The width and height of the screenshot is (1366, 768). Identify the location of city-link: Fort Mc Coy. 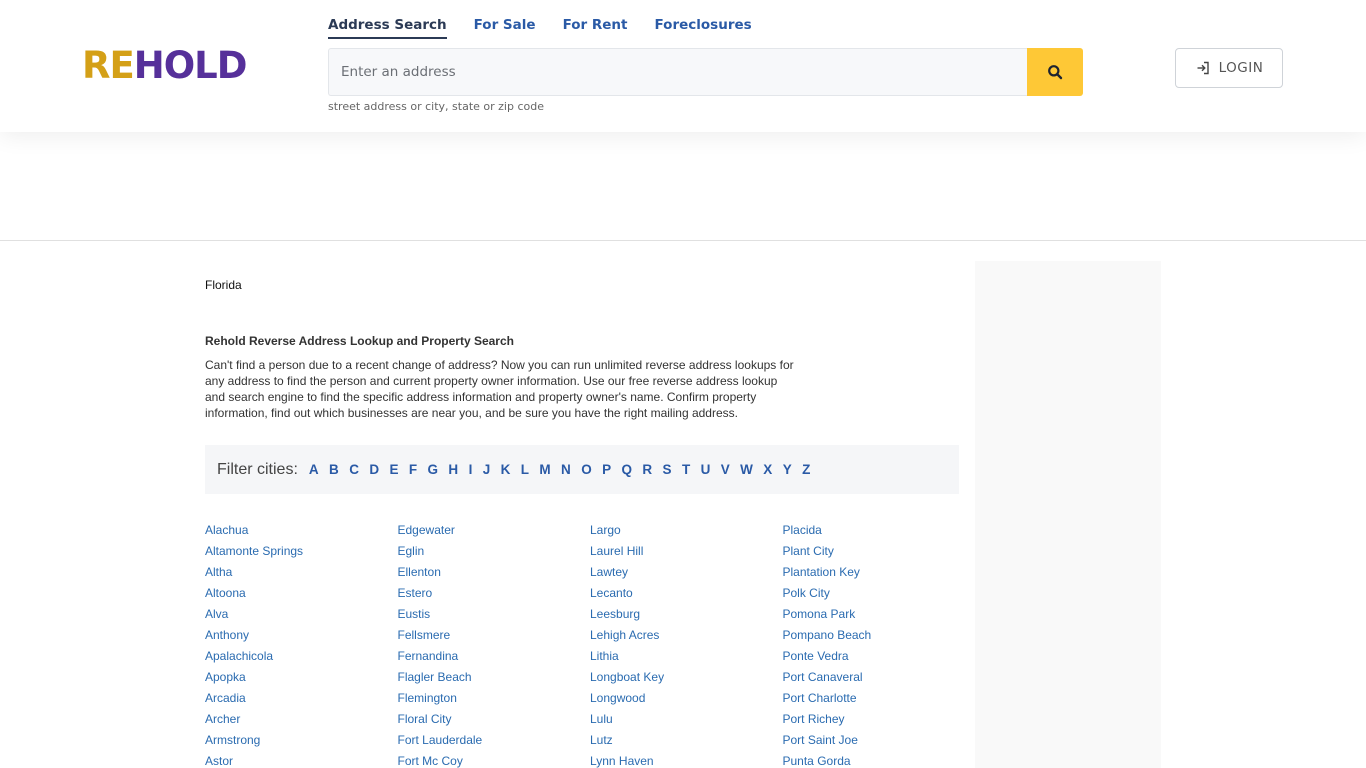
(494, 759).